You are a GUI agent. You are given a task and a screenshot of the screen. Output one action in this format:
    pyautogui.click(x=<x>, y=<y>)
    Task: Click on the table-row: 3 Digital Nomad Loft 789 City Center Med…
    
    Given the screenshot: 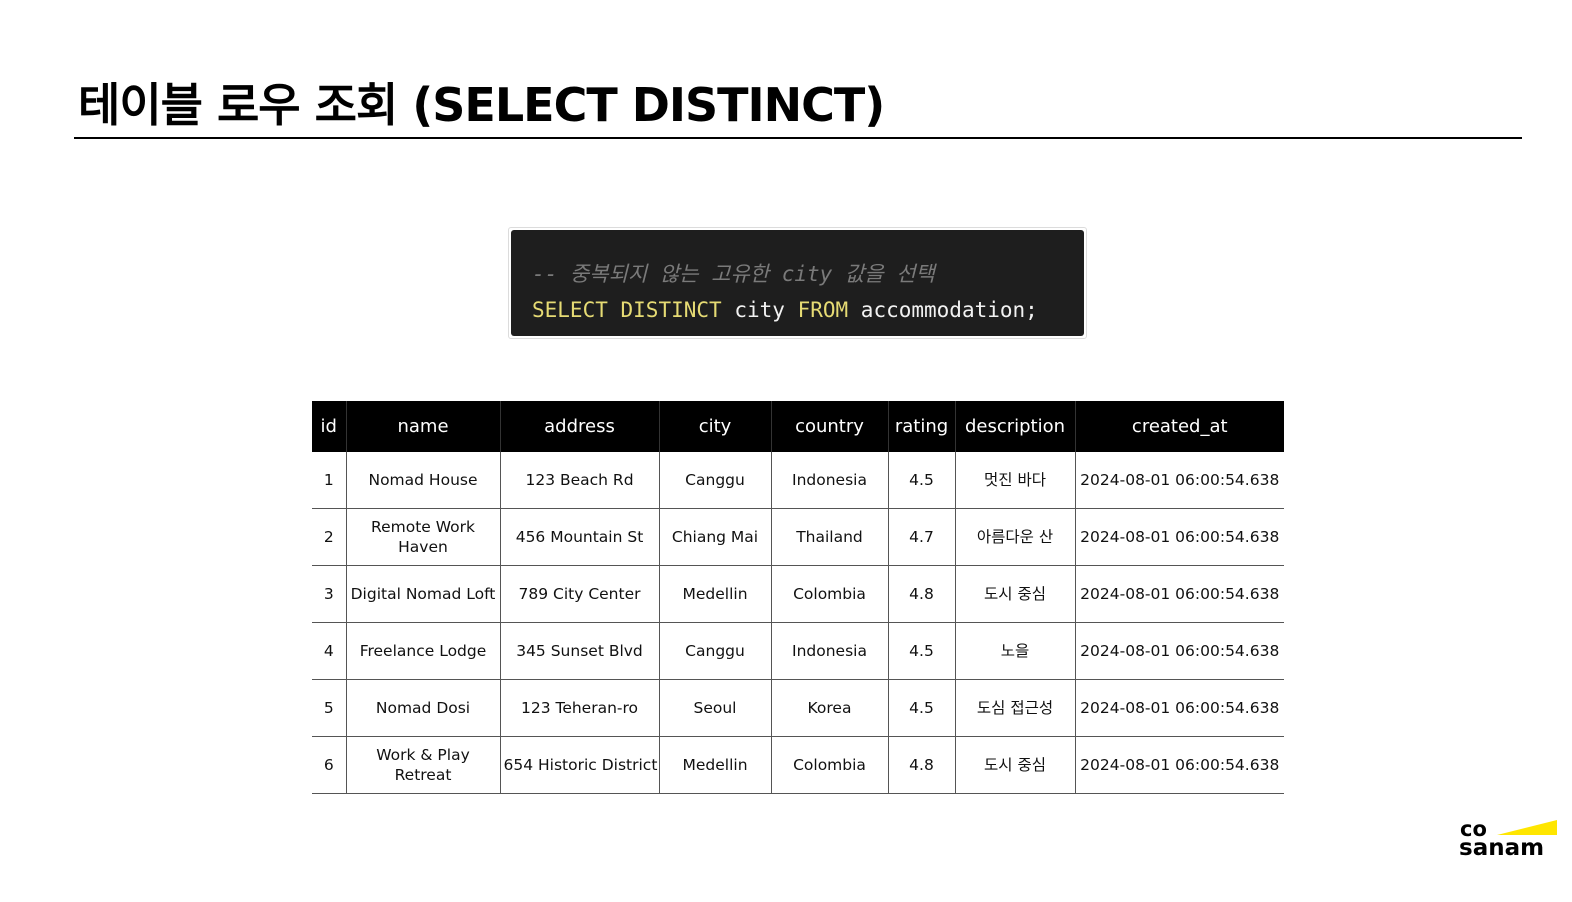 What is the action you would take?
    pyautogui.click(x=798, y=594)
    